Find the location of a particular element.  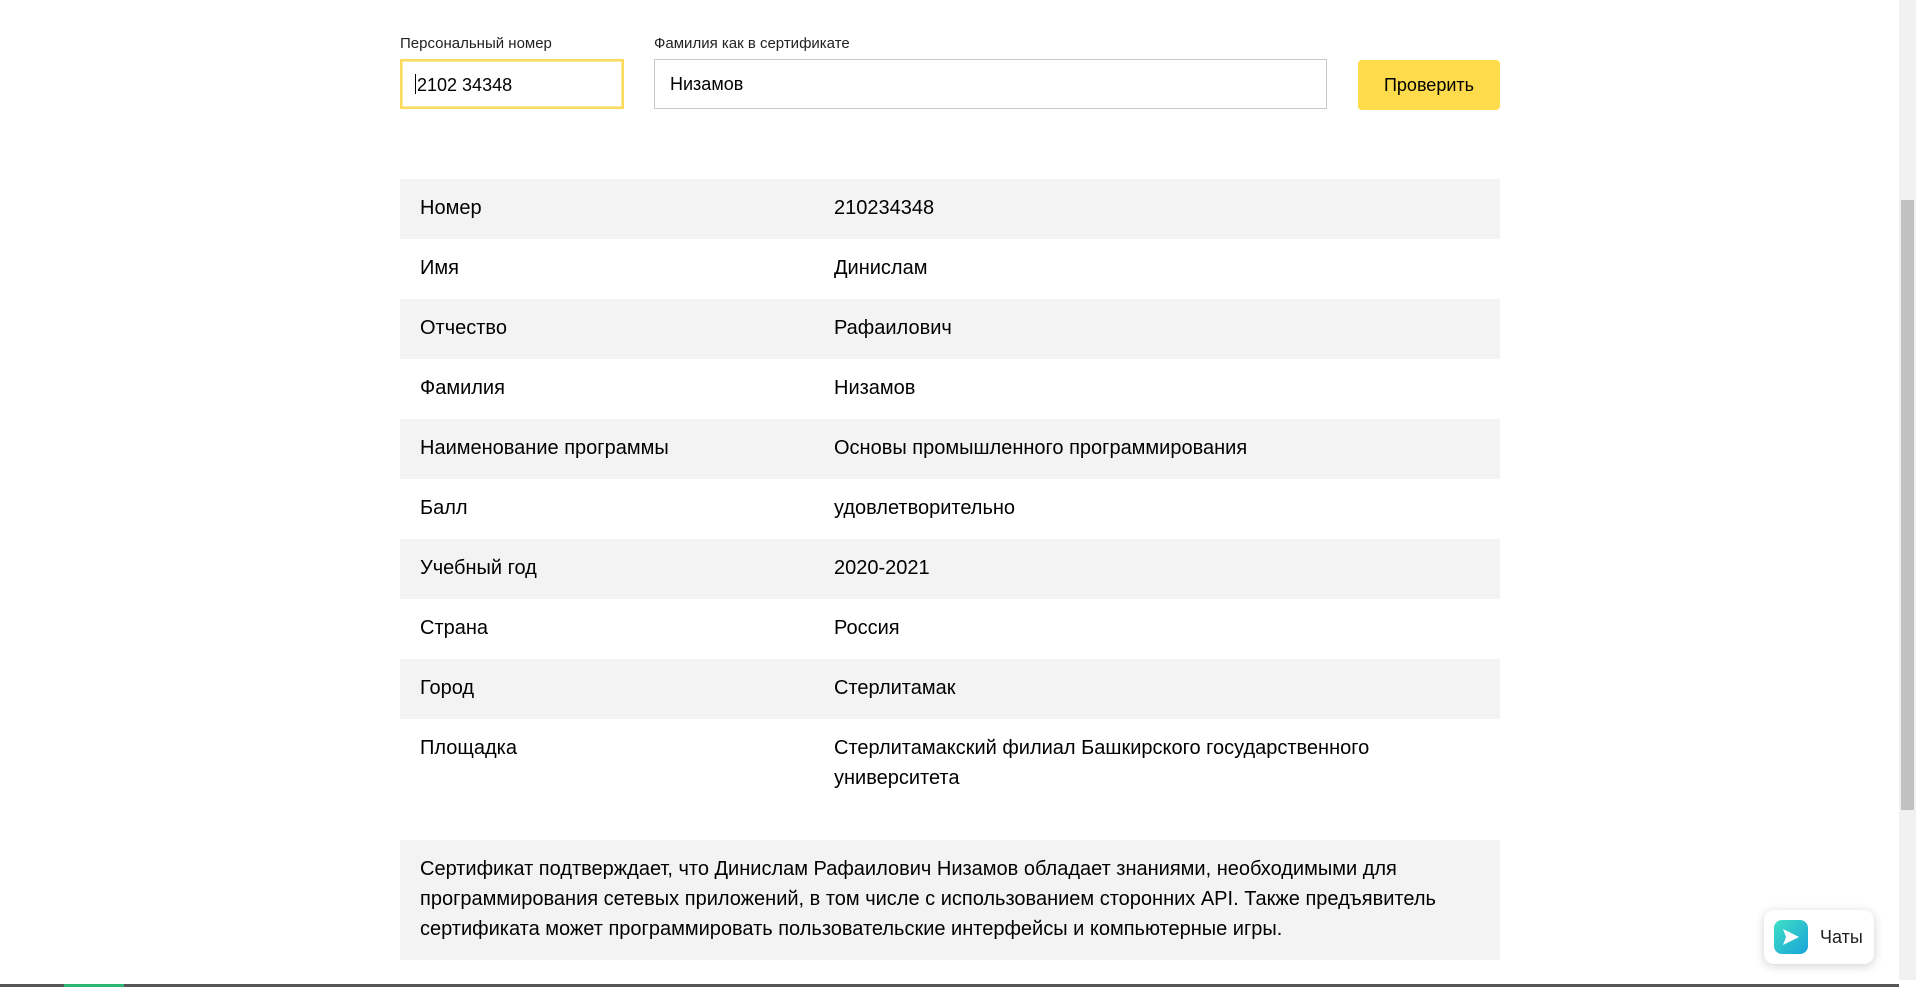

table-row: Страна Россия is located at coordinates (950, 629).